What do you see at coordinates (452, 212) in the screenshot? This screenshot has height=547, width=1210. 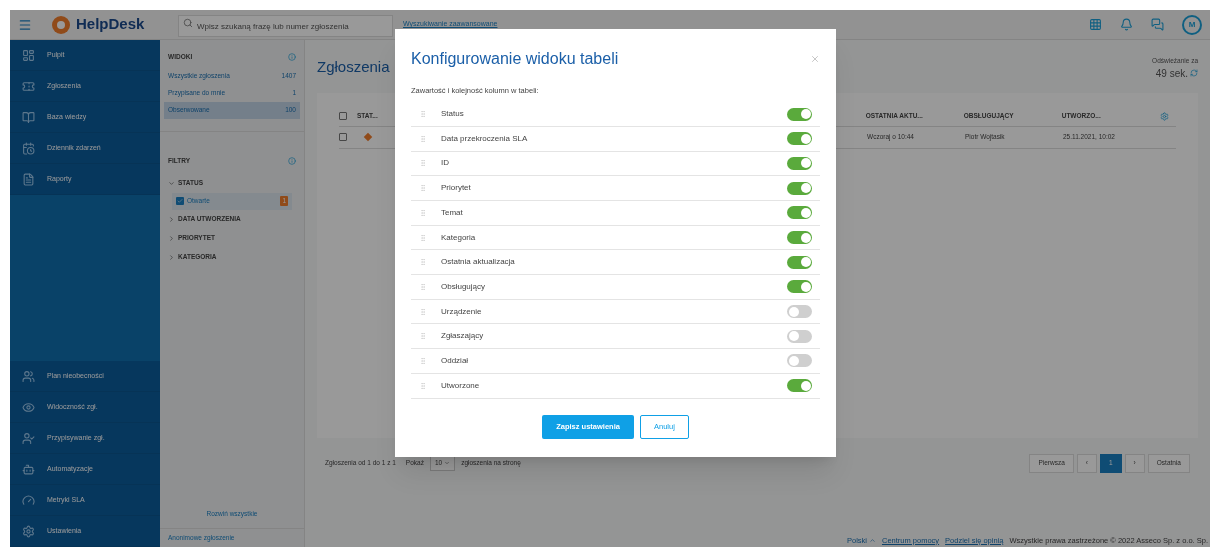 I see `column-name: Temat` at bounding box center [452, 212].